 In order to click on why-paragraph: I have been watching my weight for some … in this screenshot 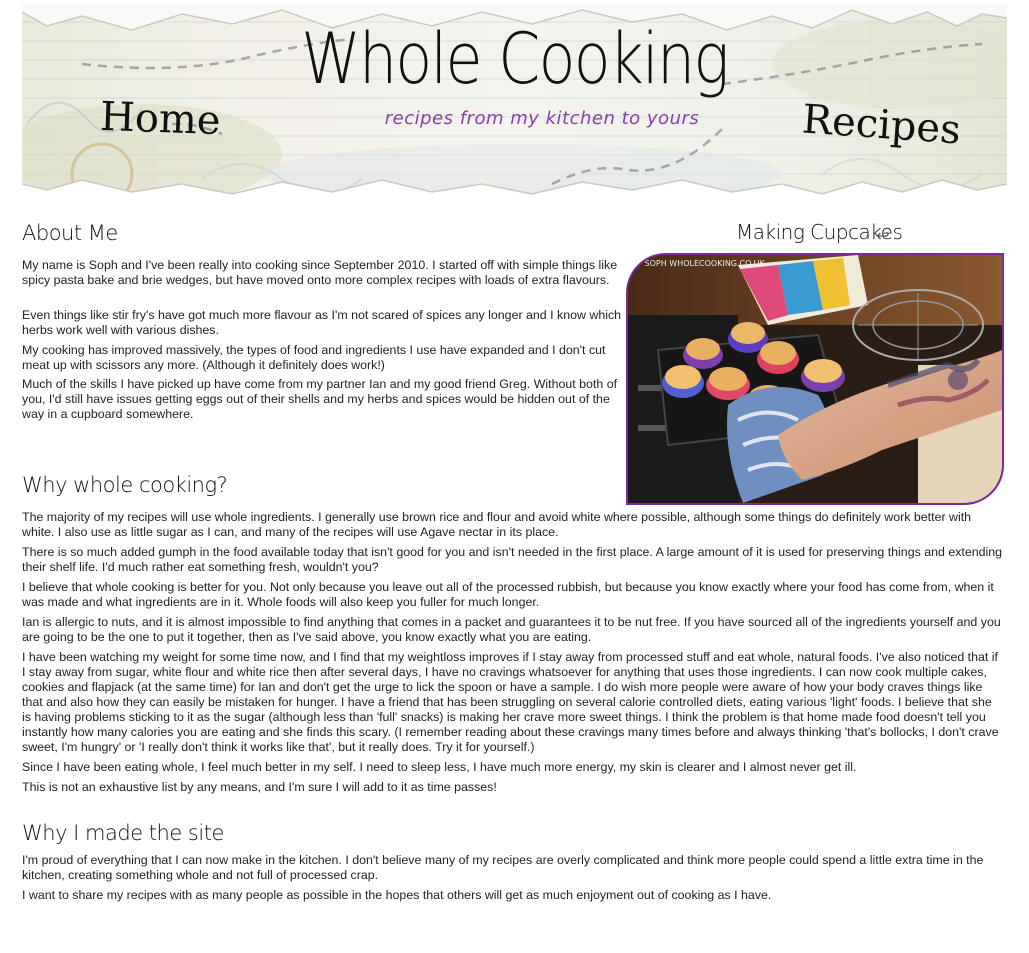, I will do `click(510, 702)`.